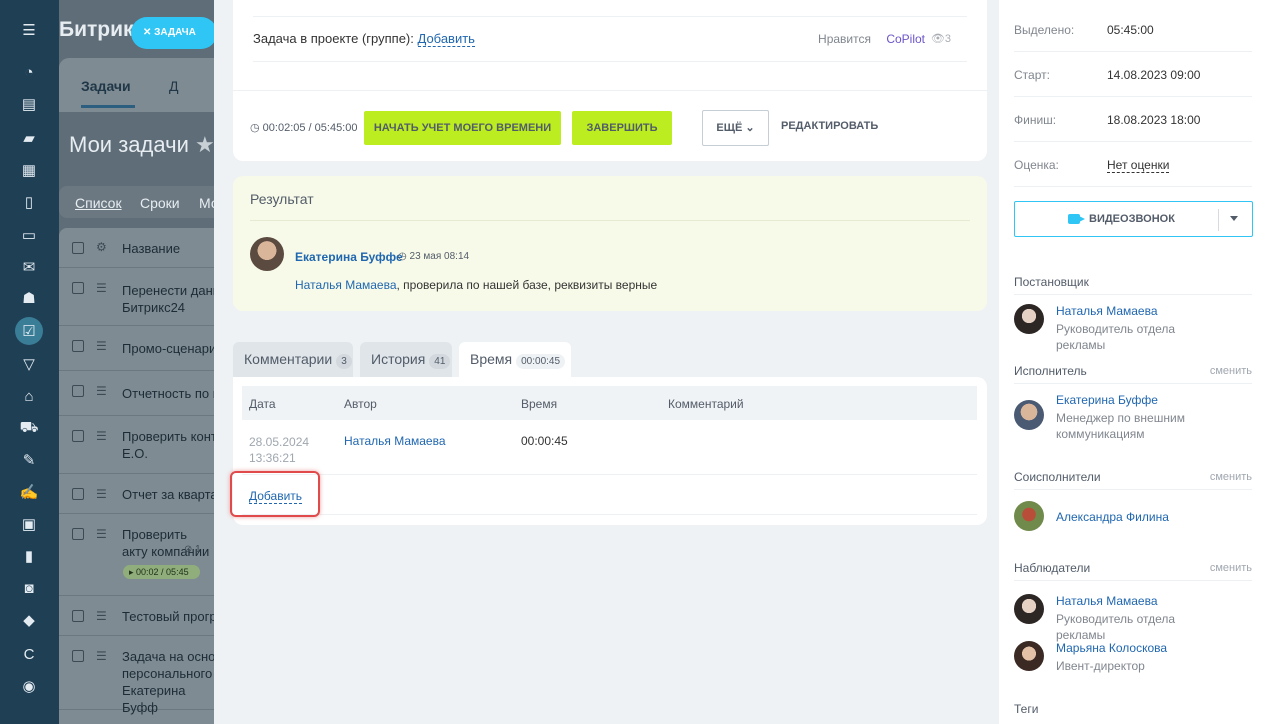 This screenshot has height=724, width=1279. I want to click on copilot-c-icon: C, so click(29, 654).